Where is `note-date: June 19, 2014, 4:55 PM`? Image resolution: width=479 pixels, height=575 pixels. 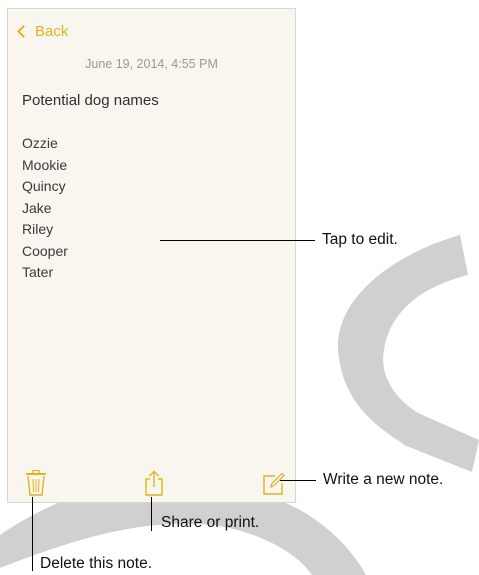
note-date: June 19, 2014, 4:55 PM is located at coordinates (151, 64).